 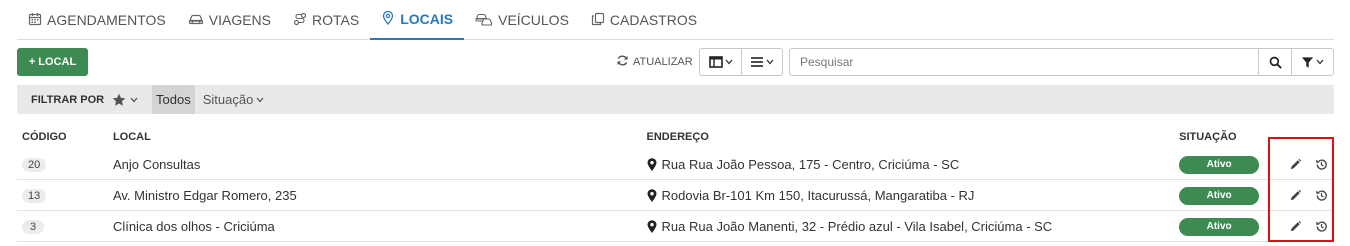 What do you see at coordinates (65, 195) in the screenshot?
I see `code-cell: 13` at bounding box center [65, 195].